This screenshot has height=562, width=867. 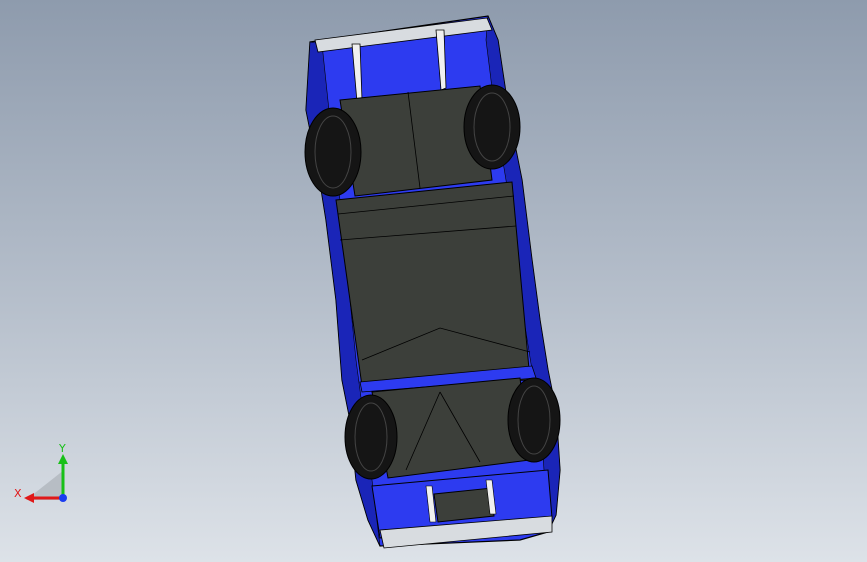 I want to click on x-axis-label: X, so click(x=18, y=493).